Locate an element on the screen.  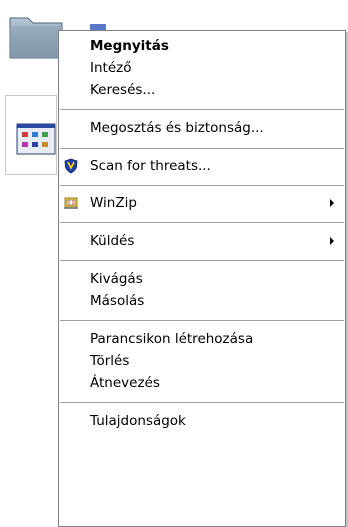
menu-item-open-label: Megnyitás is located at coordinates (129, 46).